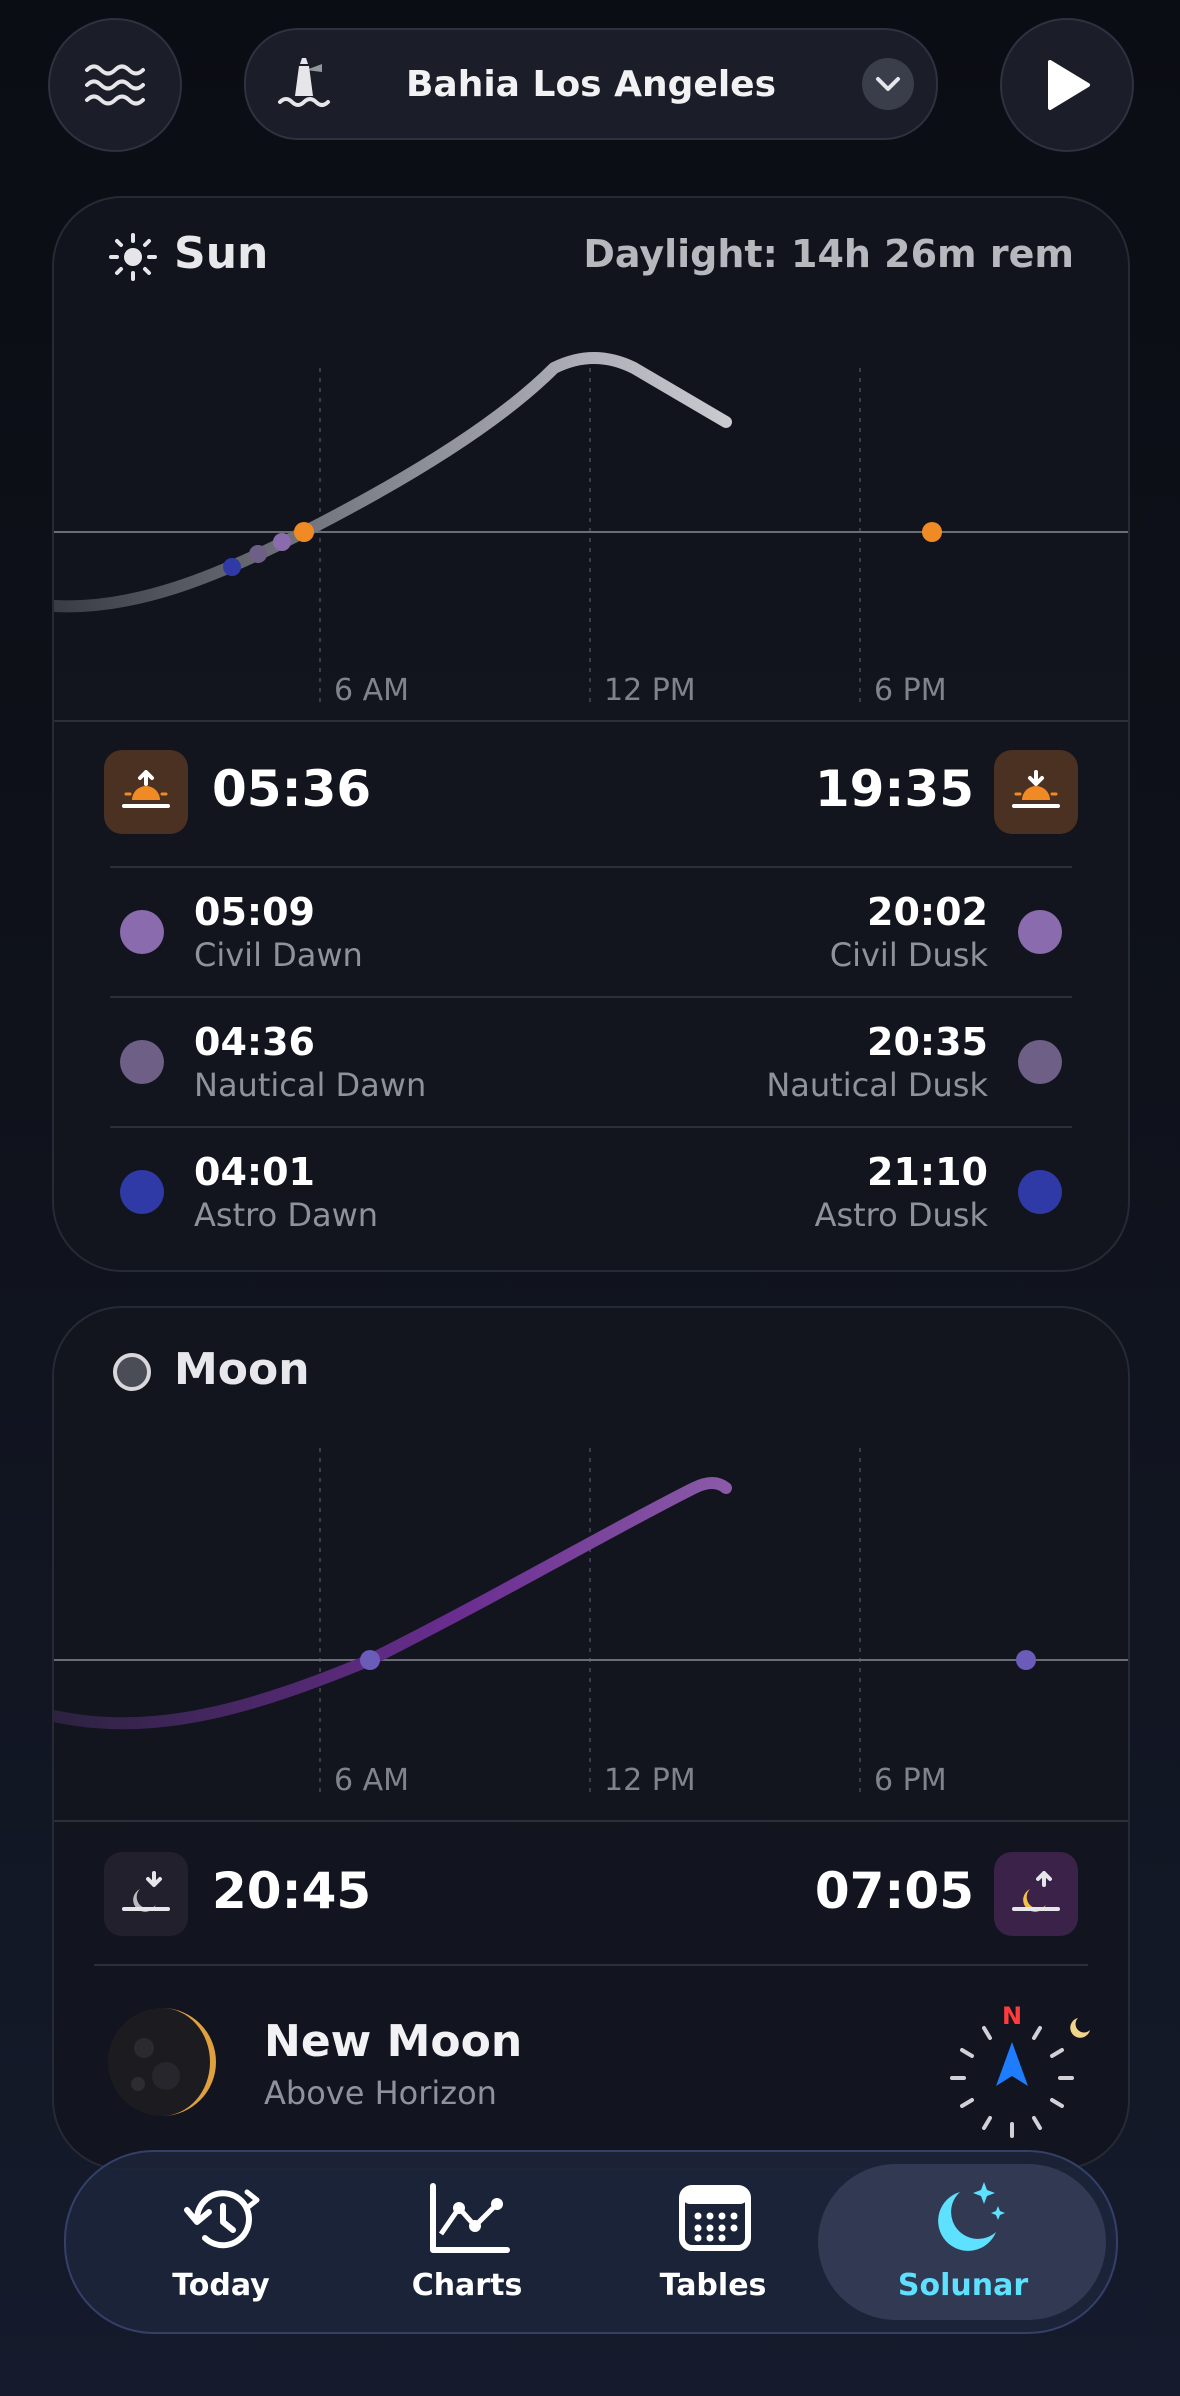 This screenshot has width=1180, height=2396. I want to click on sun-path-chart: 6 AM 12 PM 6 PM, so click(591, 530).